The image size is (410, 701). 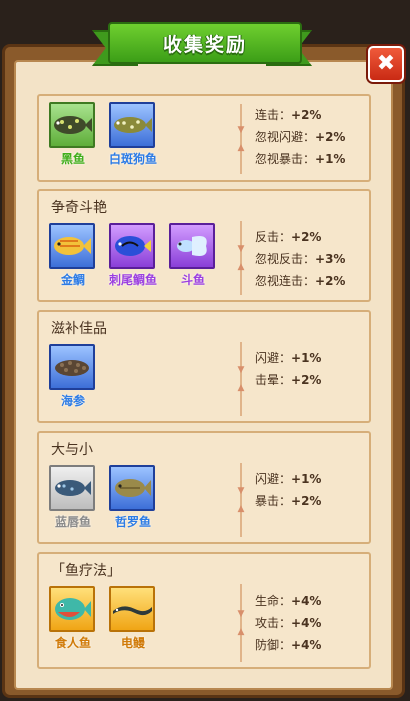 What do you see at coordinates (300, 259) in the screenshot?
I see `bonus-line: 忽视反击：+3%` at bounding box center [300, 259].